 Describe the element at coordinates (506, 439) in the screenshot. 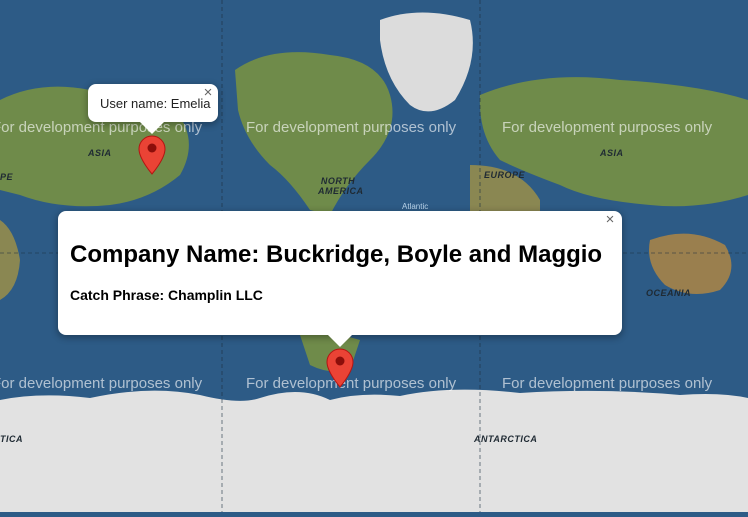

I see `continent-label-antarctica: ANTARCTICA` at that location.